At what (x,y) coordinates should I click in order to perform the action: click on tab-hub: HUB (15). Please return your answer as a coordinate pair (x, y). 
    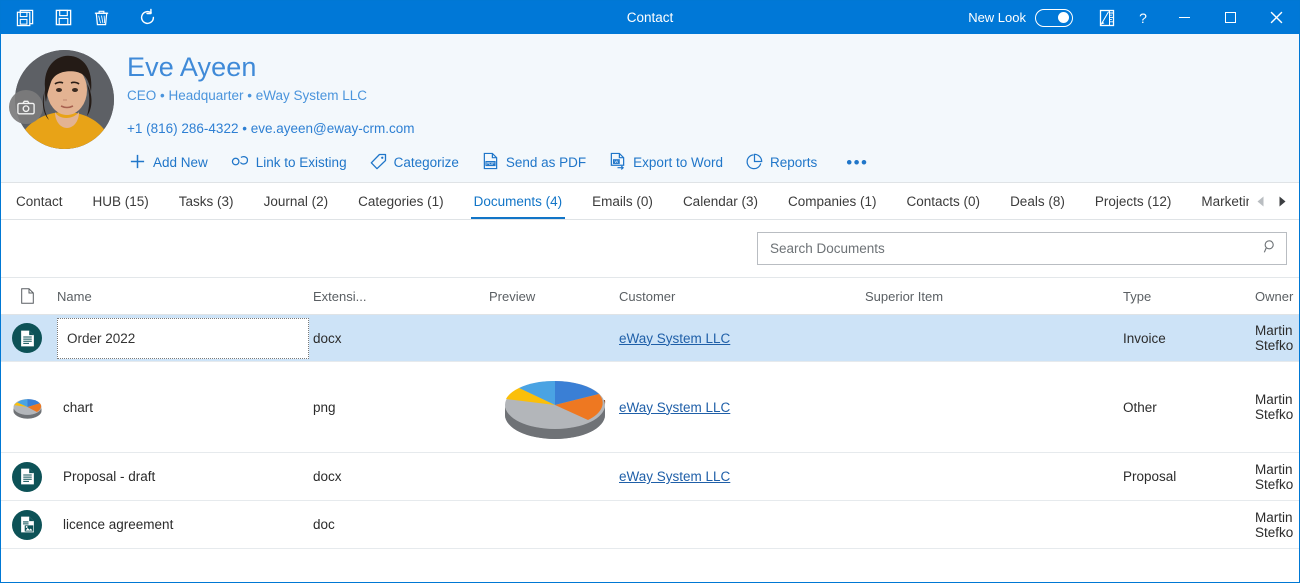
    Looking at the image, I should click on (121, 201).